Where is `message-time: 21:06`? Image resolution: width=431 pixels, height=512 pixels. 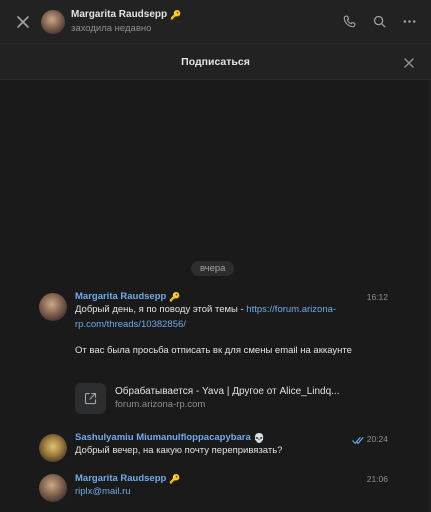 message-time: 21:06 is located at coordinates (377, 479).